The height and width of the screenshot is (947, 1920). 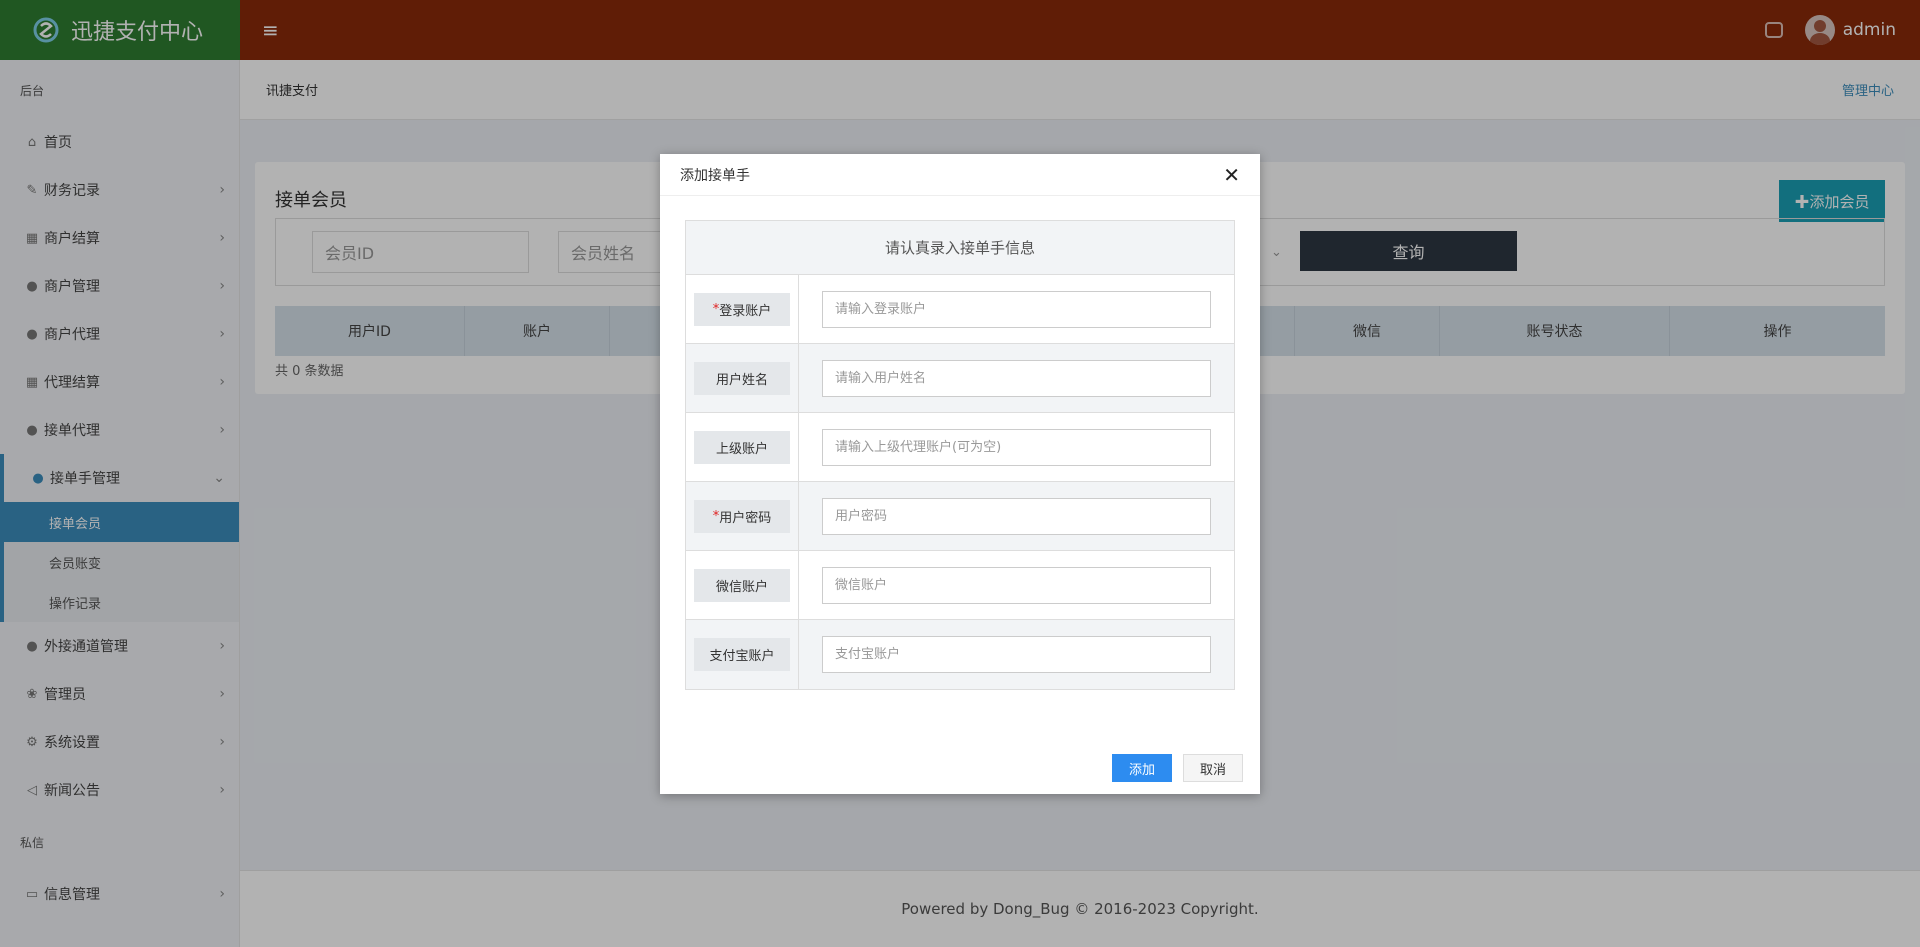 I want to click on password-label: * 用户密码, so click(x=742, y=516).